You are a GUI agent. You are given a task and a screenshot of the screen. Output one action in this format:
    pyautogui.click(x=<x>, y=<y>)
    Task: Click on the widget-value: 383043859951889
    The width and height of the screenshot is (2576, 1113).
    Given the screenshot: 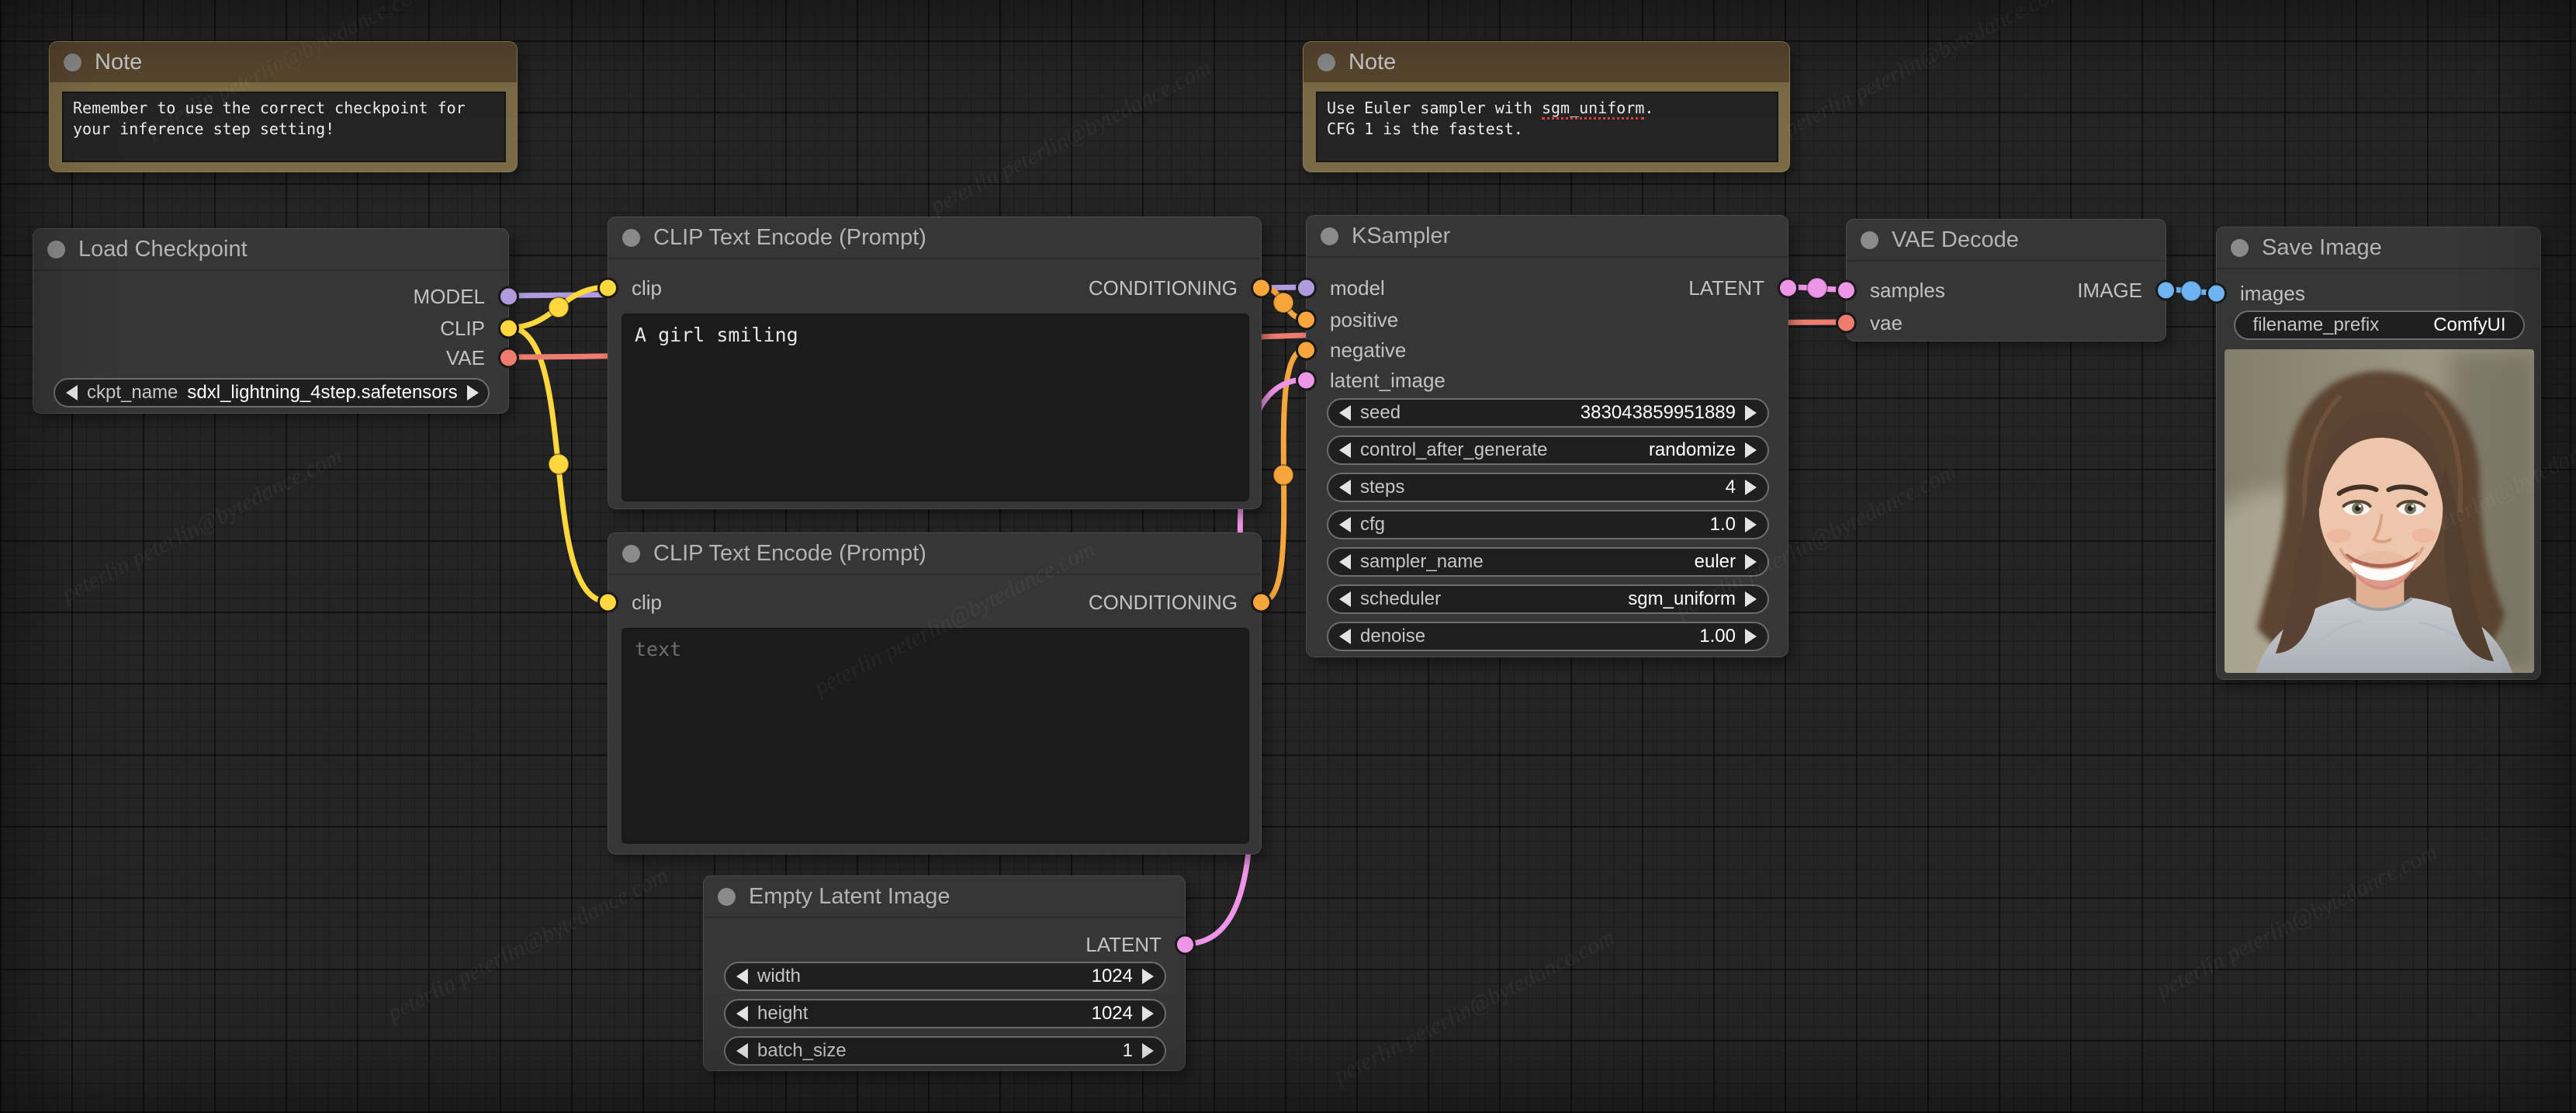 What is the action you would take?
    pyautogui.click(x=1658, y=412)
    